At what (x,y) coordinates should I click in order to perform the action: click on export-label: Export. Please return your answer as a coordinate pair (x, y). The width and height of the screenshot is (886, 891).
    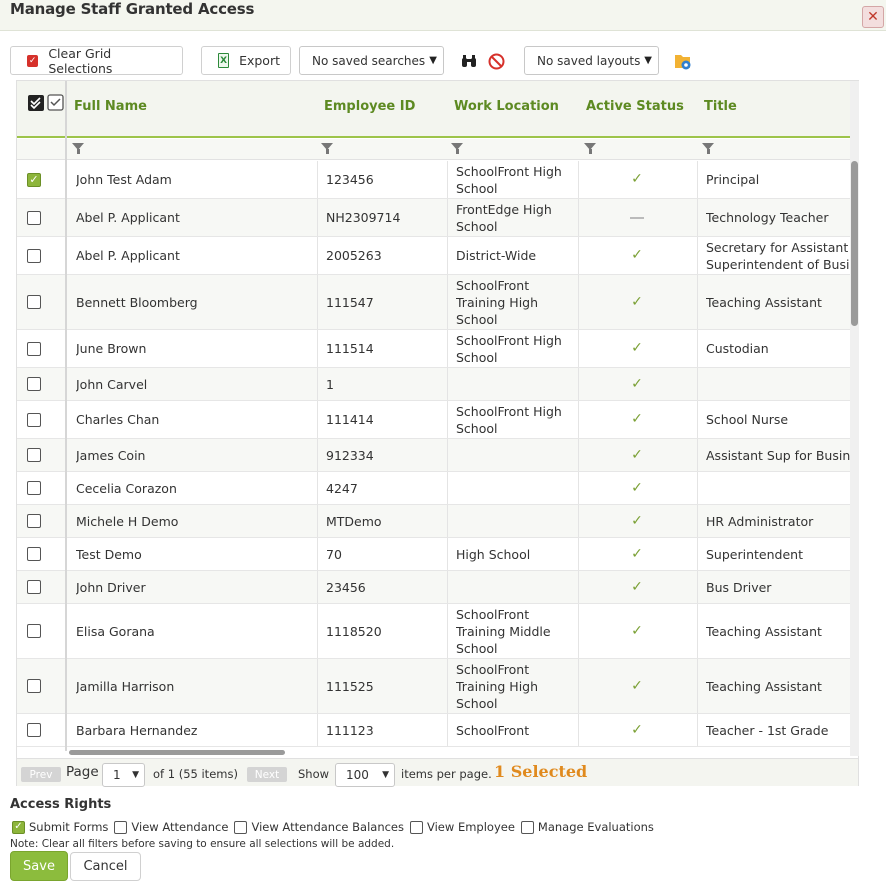
    Looking at the image, I should click on (259, 60).